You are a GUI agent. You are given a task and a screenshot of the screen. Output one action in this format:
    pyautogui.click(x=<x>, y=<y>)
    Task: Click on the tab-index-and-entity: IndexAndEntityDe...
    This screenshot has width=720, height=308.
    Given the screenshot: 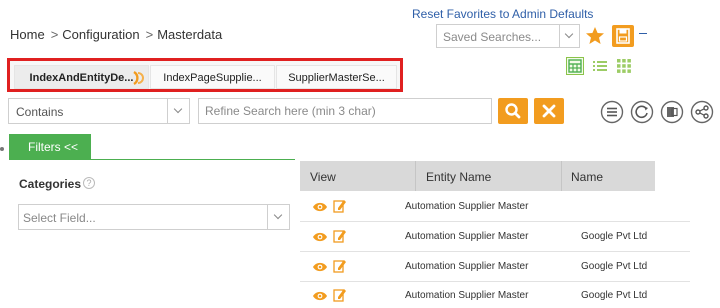 What is the action you would take?
    pyautogui.click(x=81, y=77)
    